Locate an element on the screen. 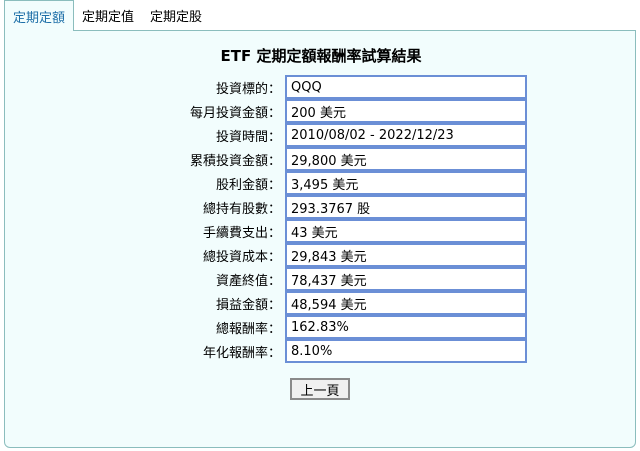 This screenshot has height=451, width=640. result-value: 29,843 美元 is located at coordinates (406, 255).